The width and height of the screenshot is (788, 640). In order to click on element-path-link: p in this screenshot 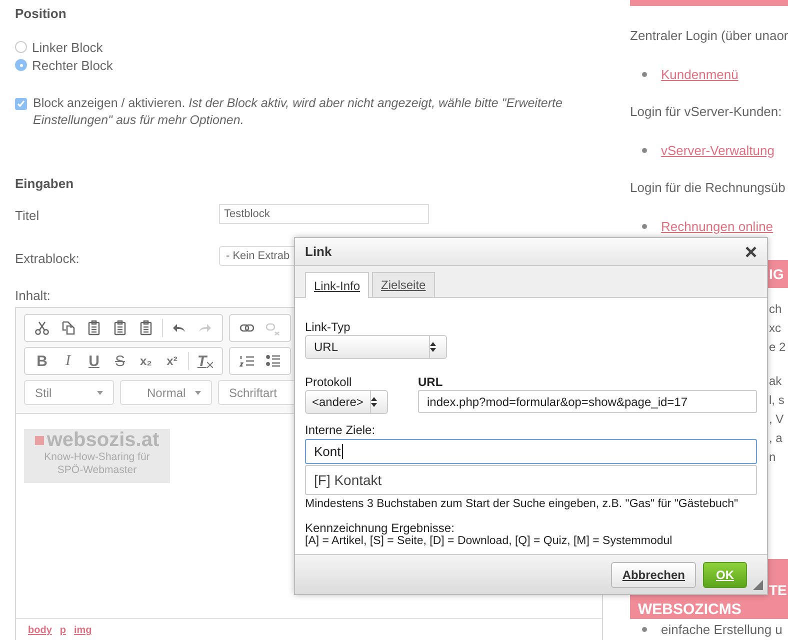, I will do `click(63, 632)`.